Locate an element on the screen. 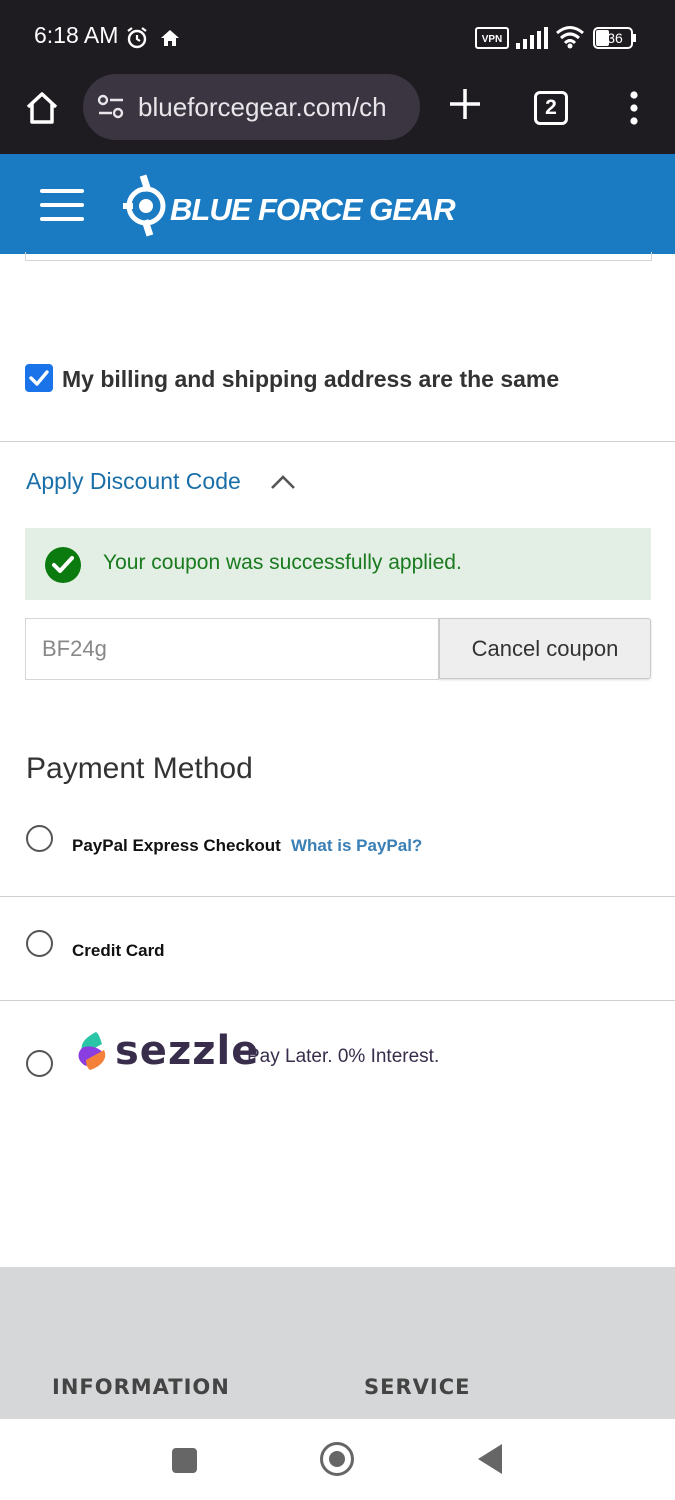 This screenshot has height=1500, width=675. signal-icon is located at coordinates (532, 38).